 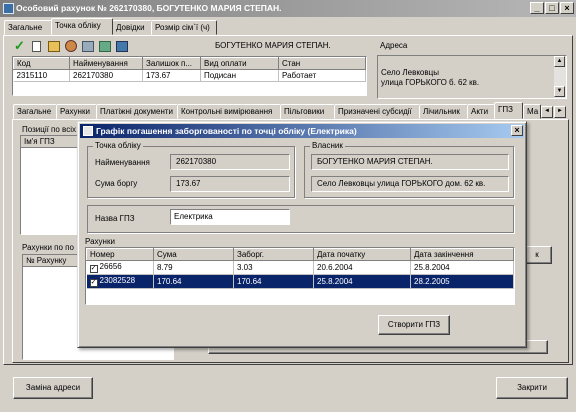 I want to click on col-status: Стан, so click(x=322, y=63).